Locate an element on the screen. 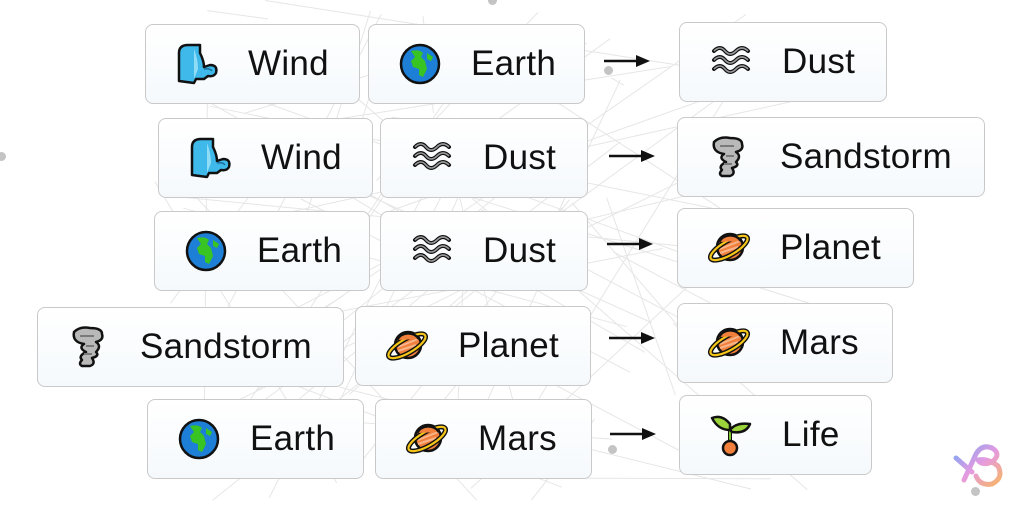 This screenshot has height=505, width=1024. element-chip: Planet is located at coordinates (473, 346).